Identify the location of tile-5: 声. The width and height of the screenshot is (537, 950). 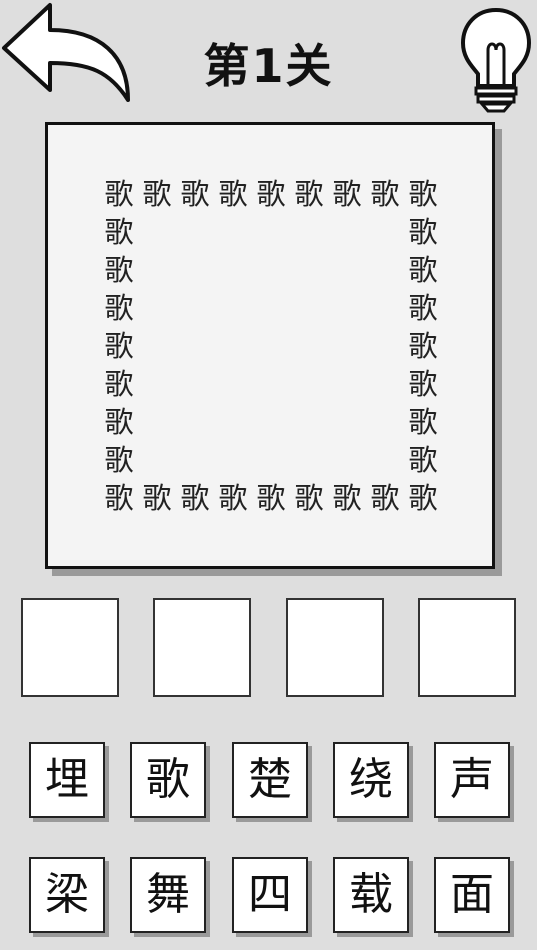
(472, 780).